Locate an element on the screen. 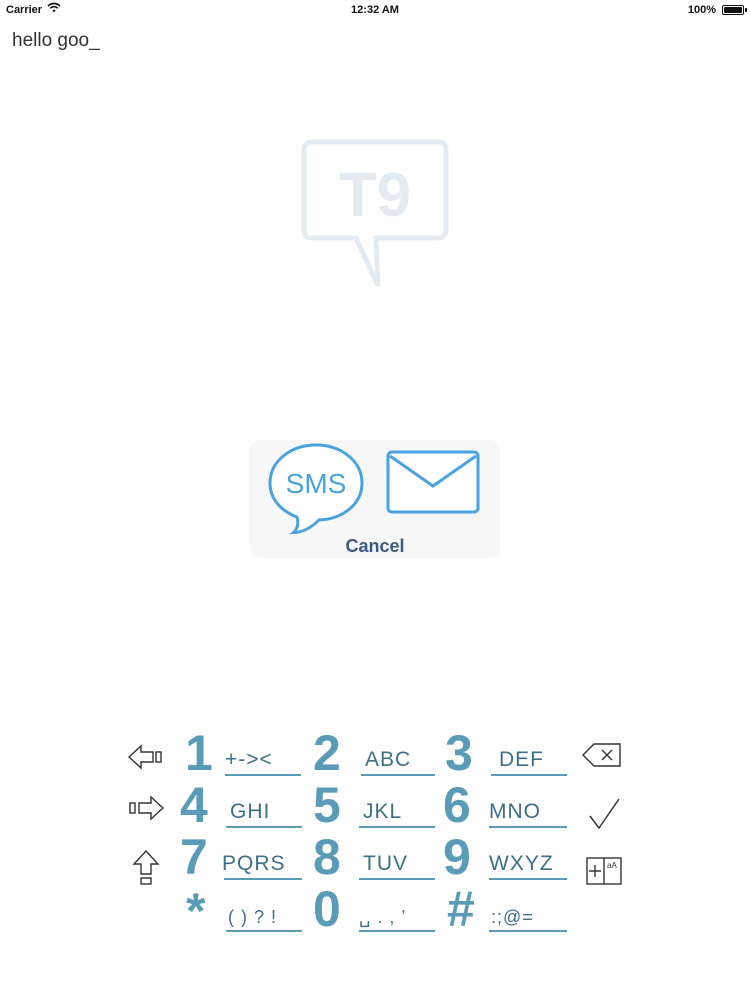 This screenshot has width=750, height=1000. clock: 12:32 AM is located at coordinates (375, 10).